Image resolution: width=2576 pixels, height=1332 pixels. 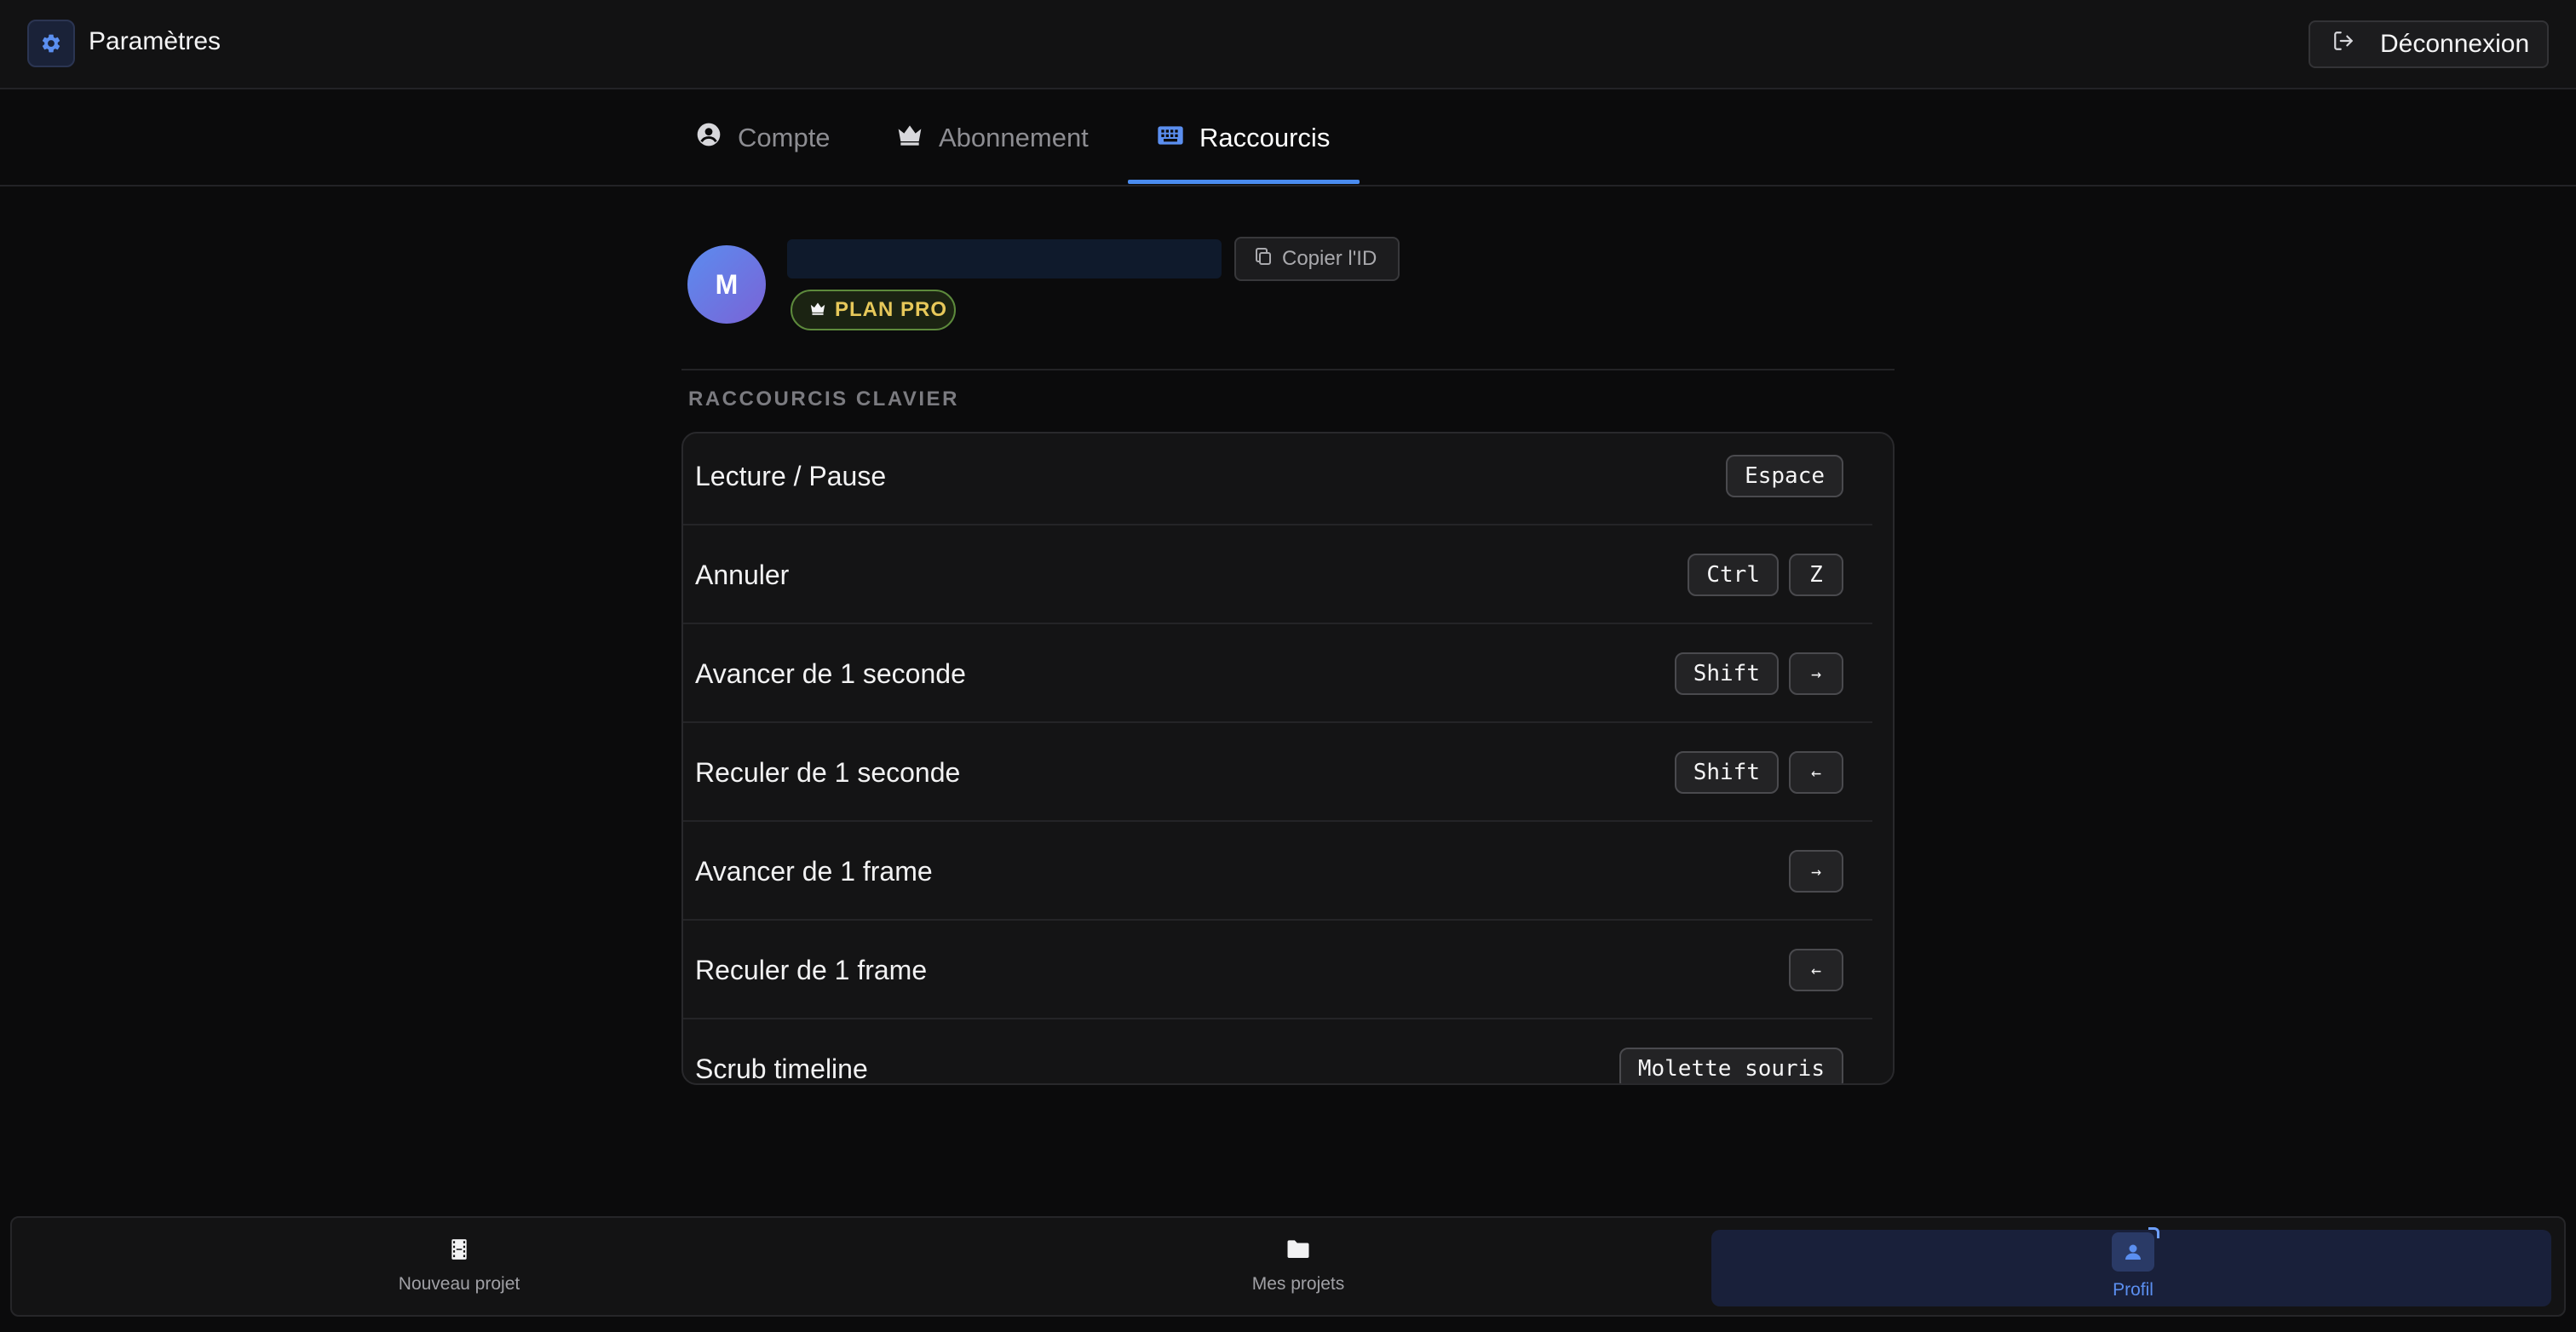 What do you see at coordinates (1298, 1252) in the screenshot?
I see `folder-icon` at bounding box center [1298, 1252].